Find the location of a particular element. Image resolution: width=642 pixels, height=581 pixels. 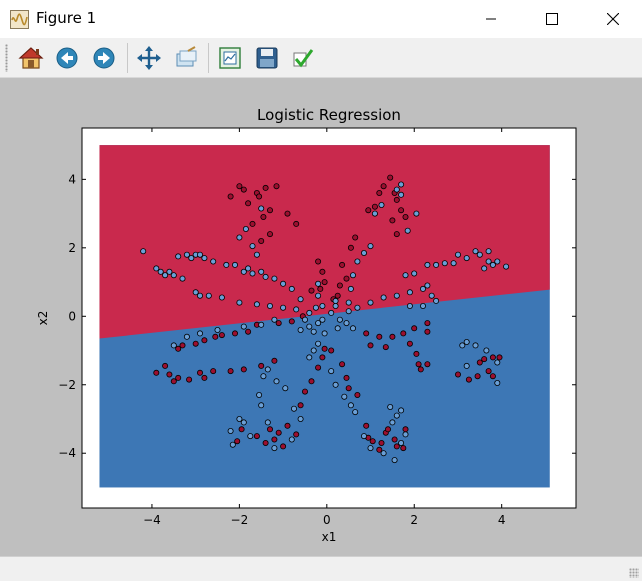

chart-title: Logistic Regression is located at coordinates (329, 115).